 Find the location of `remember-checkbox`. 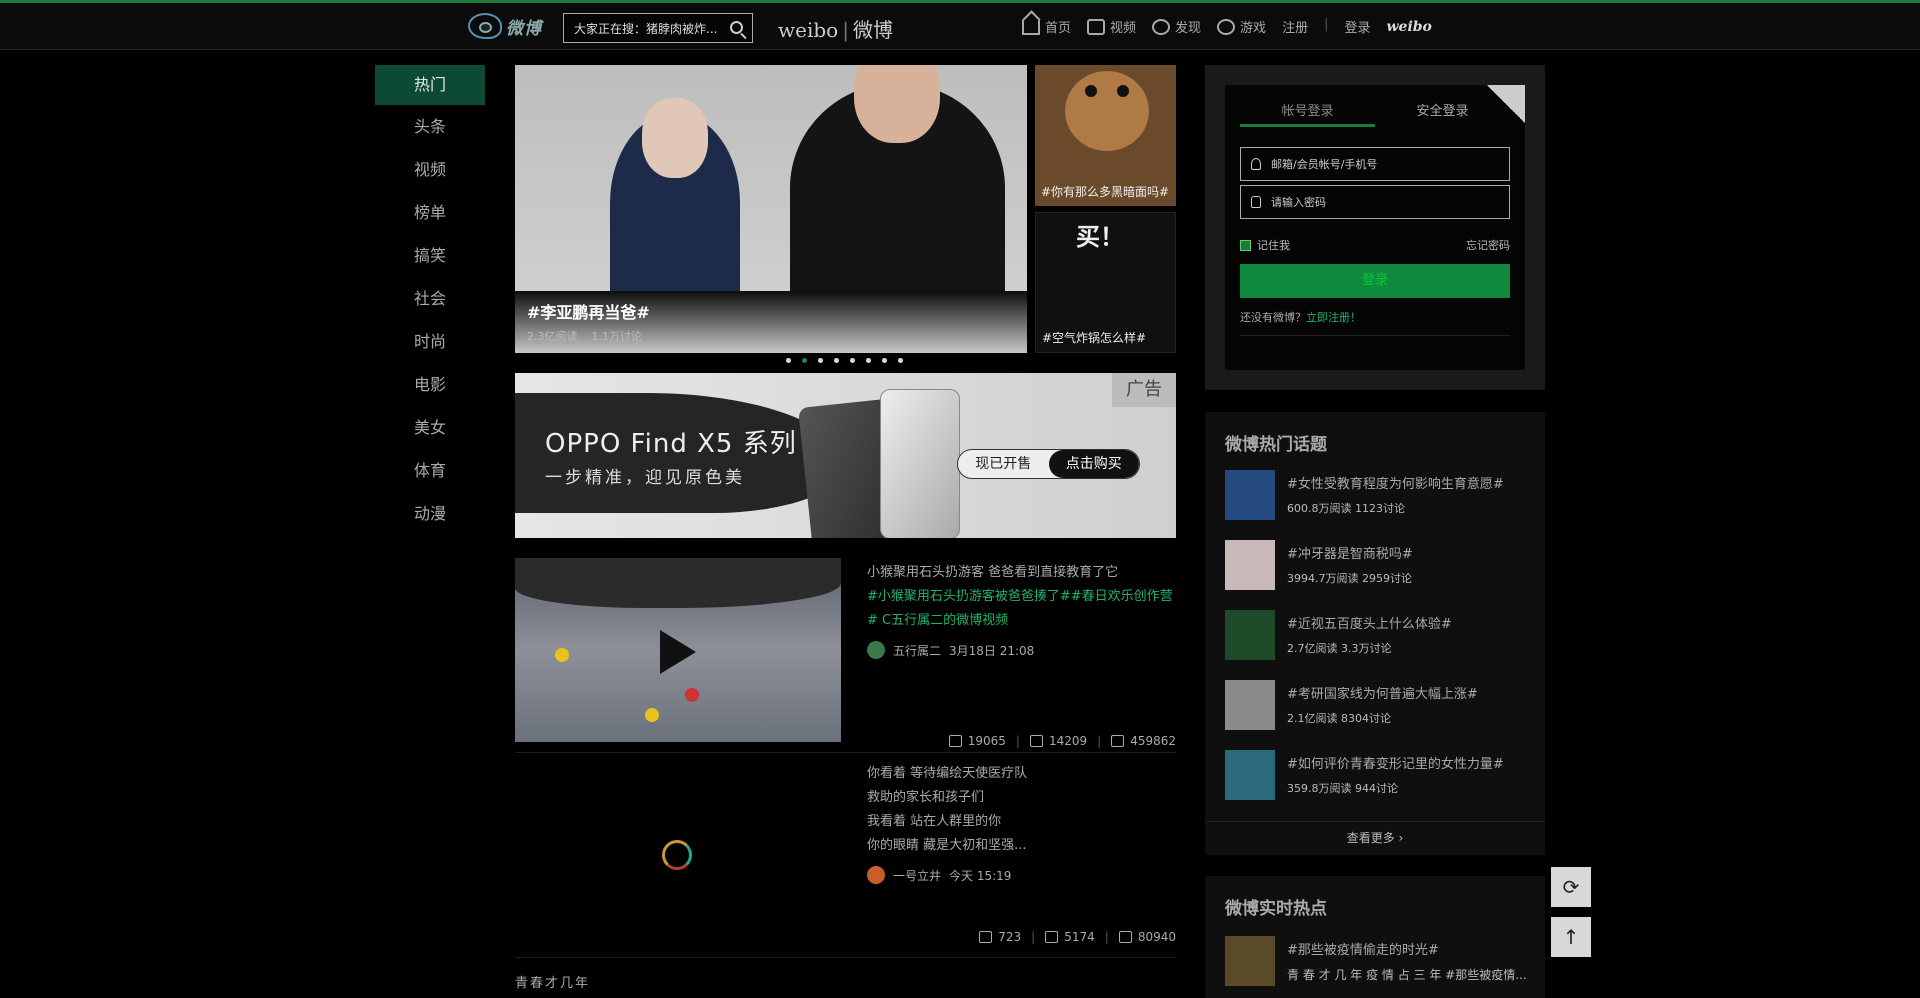

remember-checkbox is located at coordinates (1245, 245).